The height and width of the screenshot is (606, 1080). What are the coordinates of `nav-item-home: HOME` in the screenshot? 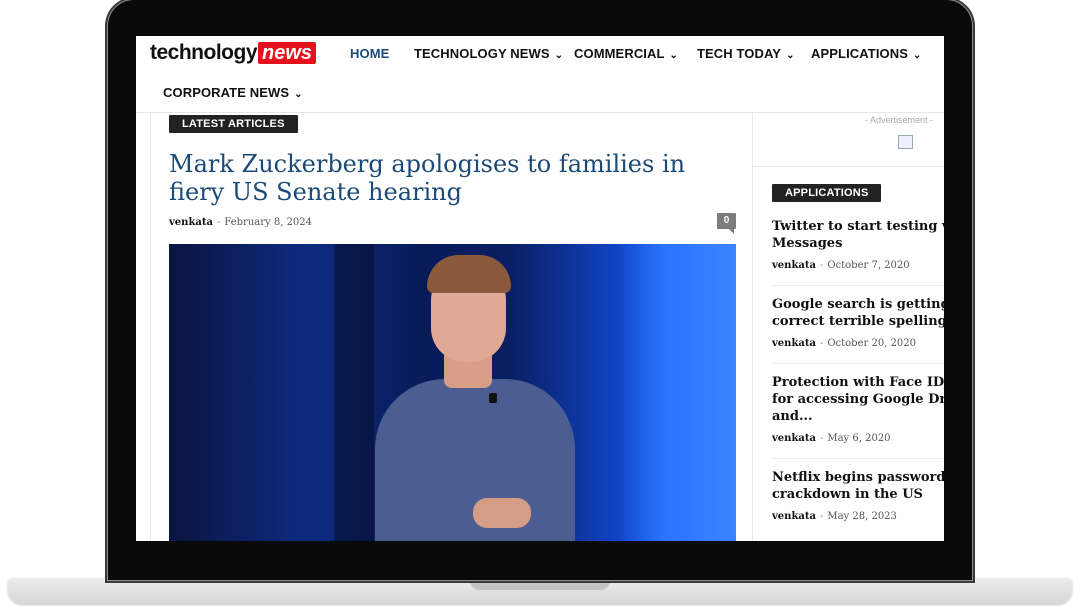 It's located at (369, 53).